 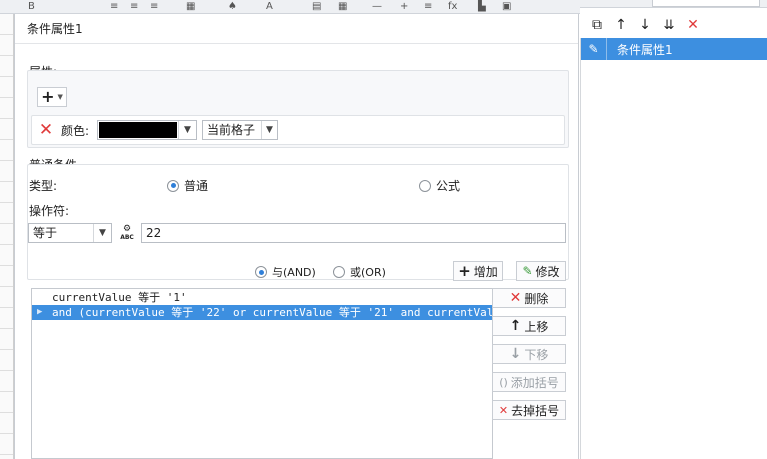 I want to click on move-up-button: ↑ 上移, so click(x=529, y=326).